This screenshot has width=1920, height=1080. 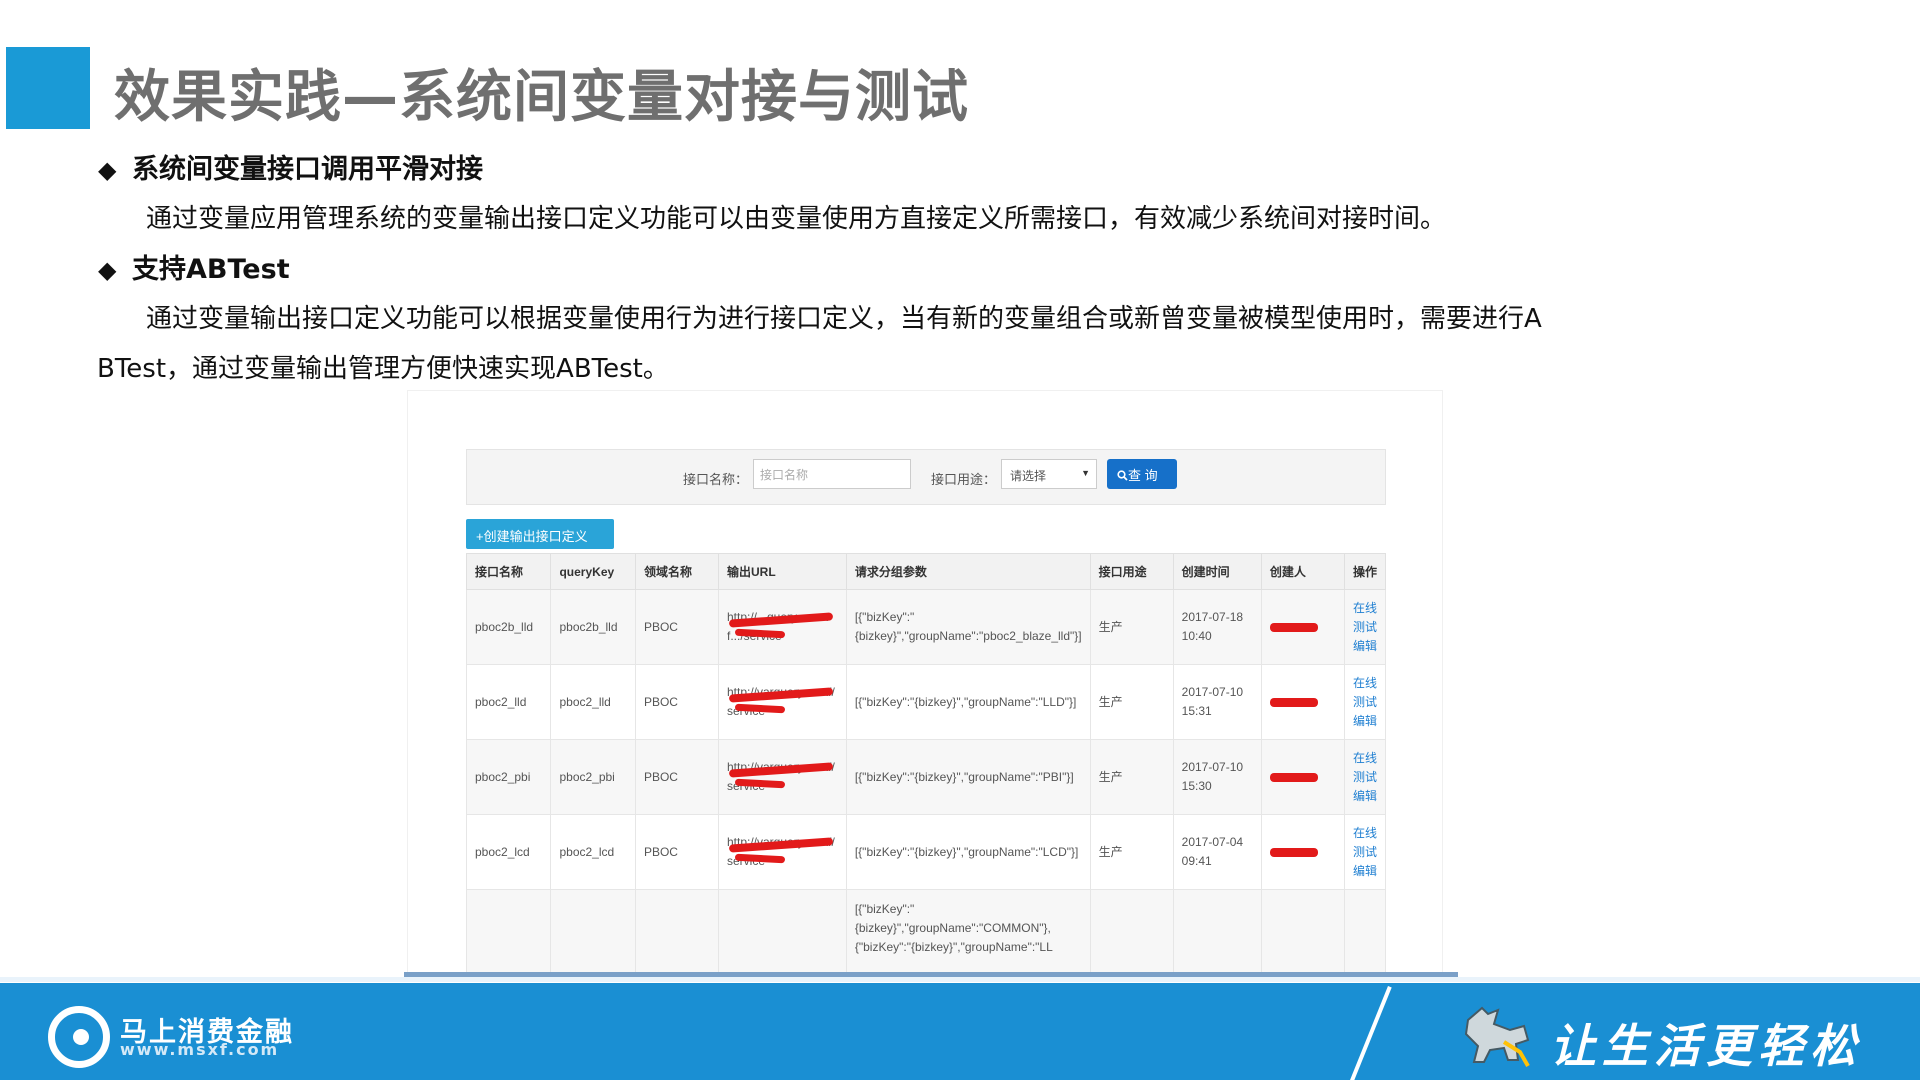 What do you see at coordinates (832, 474) in the screenshot?
I see `interface-name-input: 接口名称` at bounding box center [832, 474].